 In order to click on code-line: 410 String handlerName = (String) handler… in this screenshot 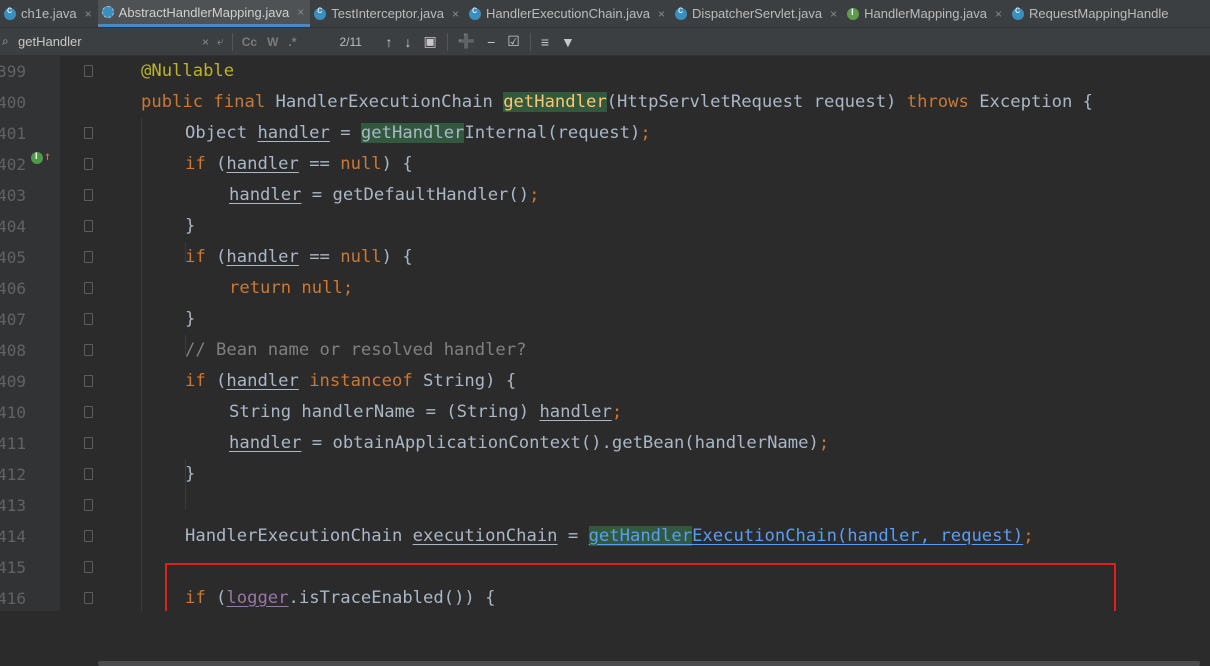, I will do `click(605, 412)`.